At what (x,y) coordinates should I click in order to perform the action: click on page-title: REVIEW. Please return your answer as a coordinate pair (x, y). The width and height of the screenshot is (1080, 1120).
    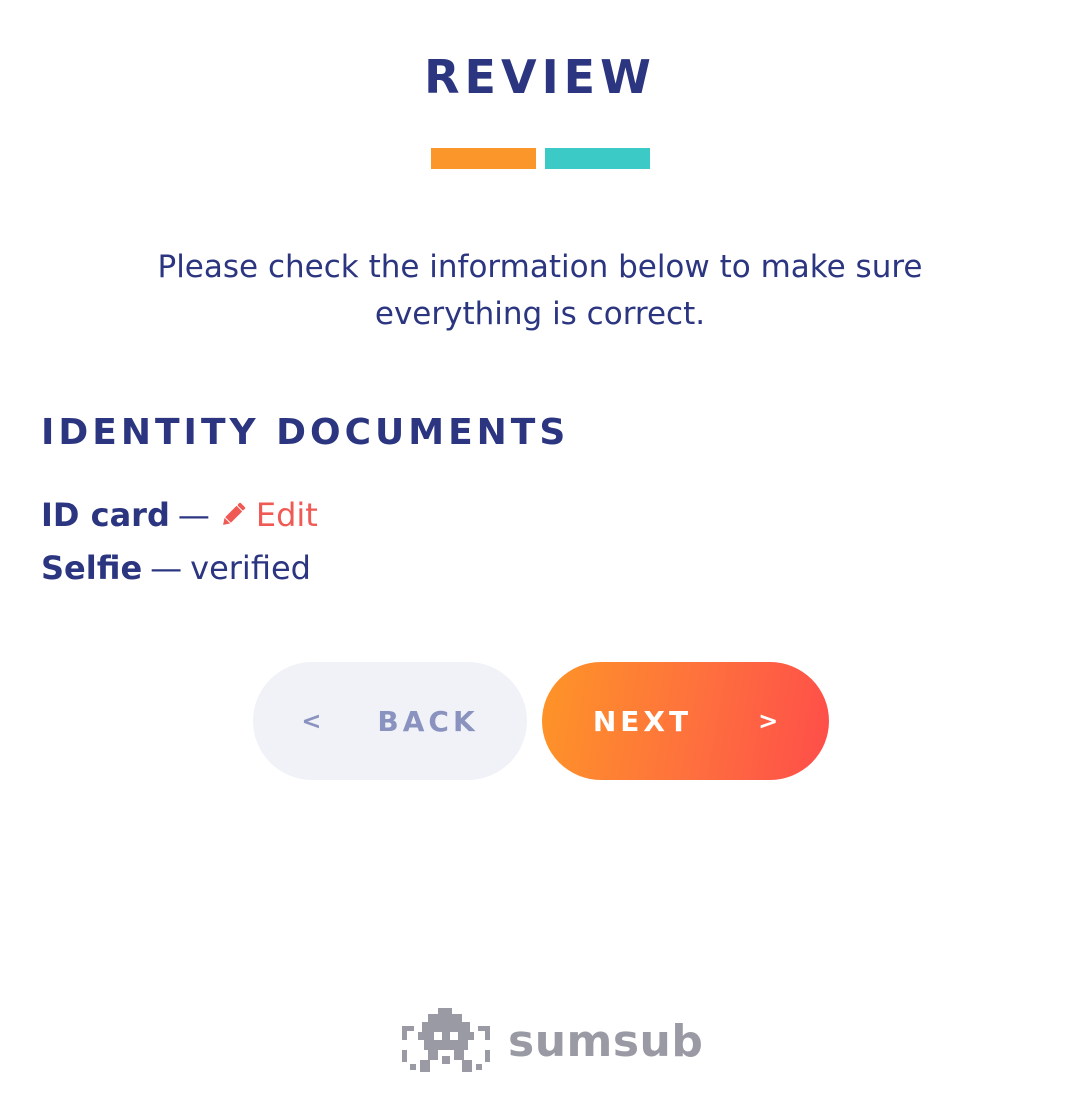
    Looking at the image, I should click on (540, 77).